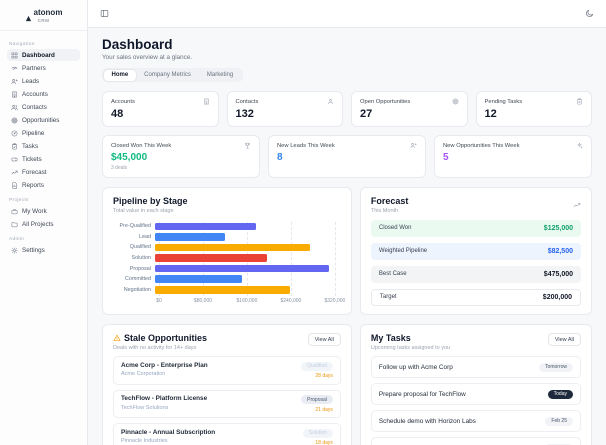 This screenshot has height=445, width=606. Describe the element at coordinates (475, 228) in the screenshot. I see `forecast-row-closed-won: Closed Won $125,000` at that location.